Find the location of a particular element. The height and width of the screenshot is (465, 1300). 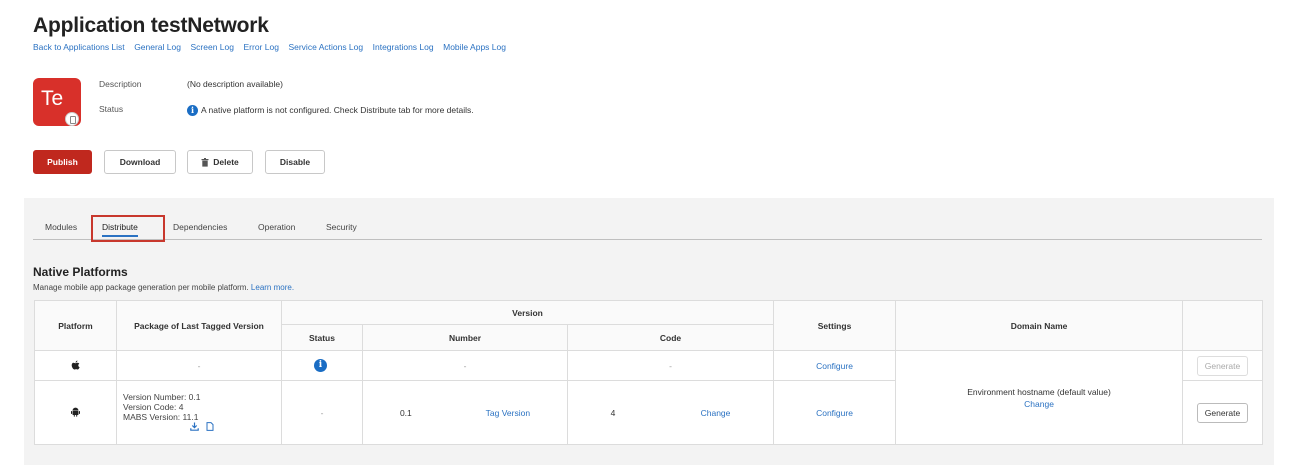

apple-icon is located at coordinates (75, 364).